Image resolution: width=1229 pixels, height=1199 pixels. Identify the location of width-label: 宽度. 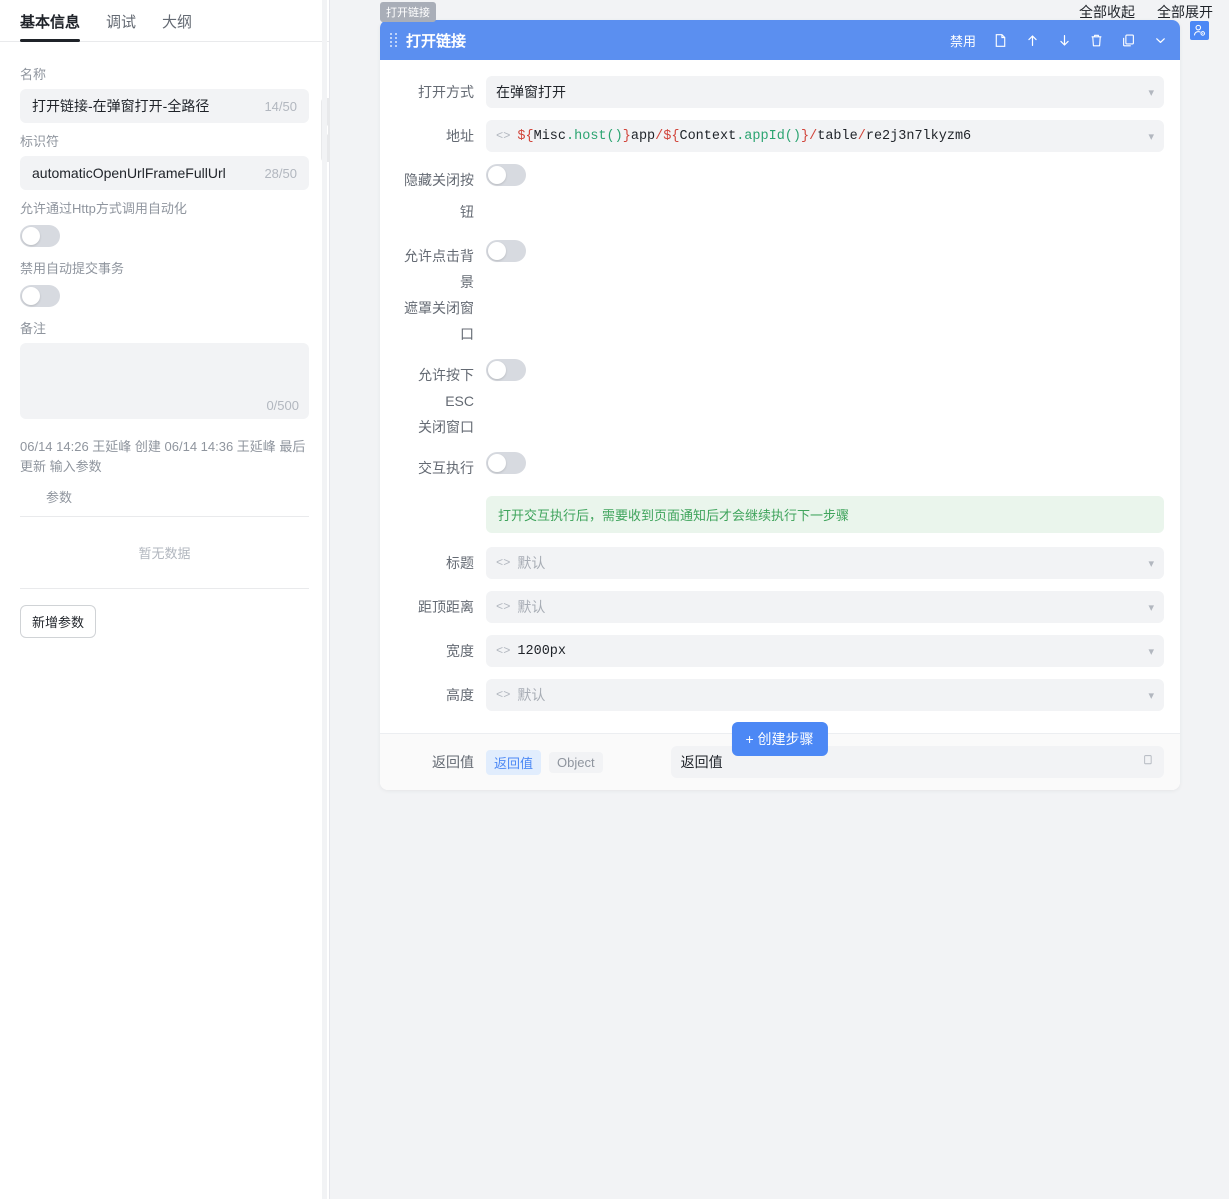
(460, 651).